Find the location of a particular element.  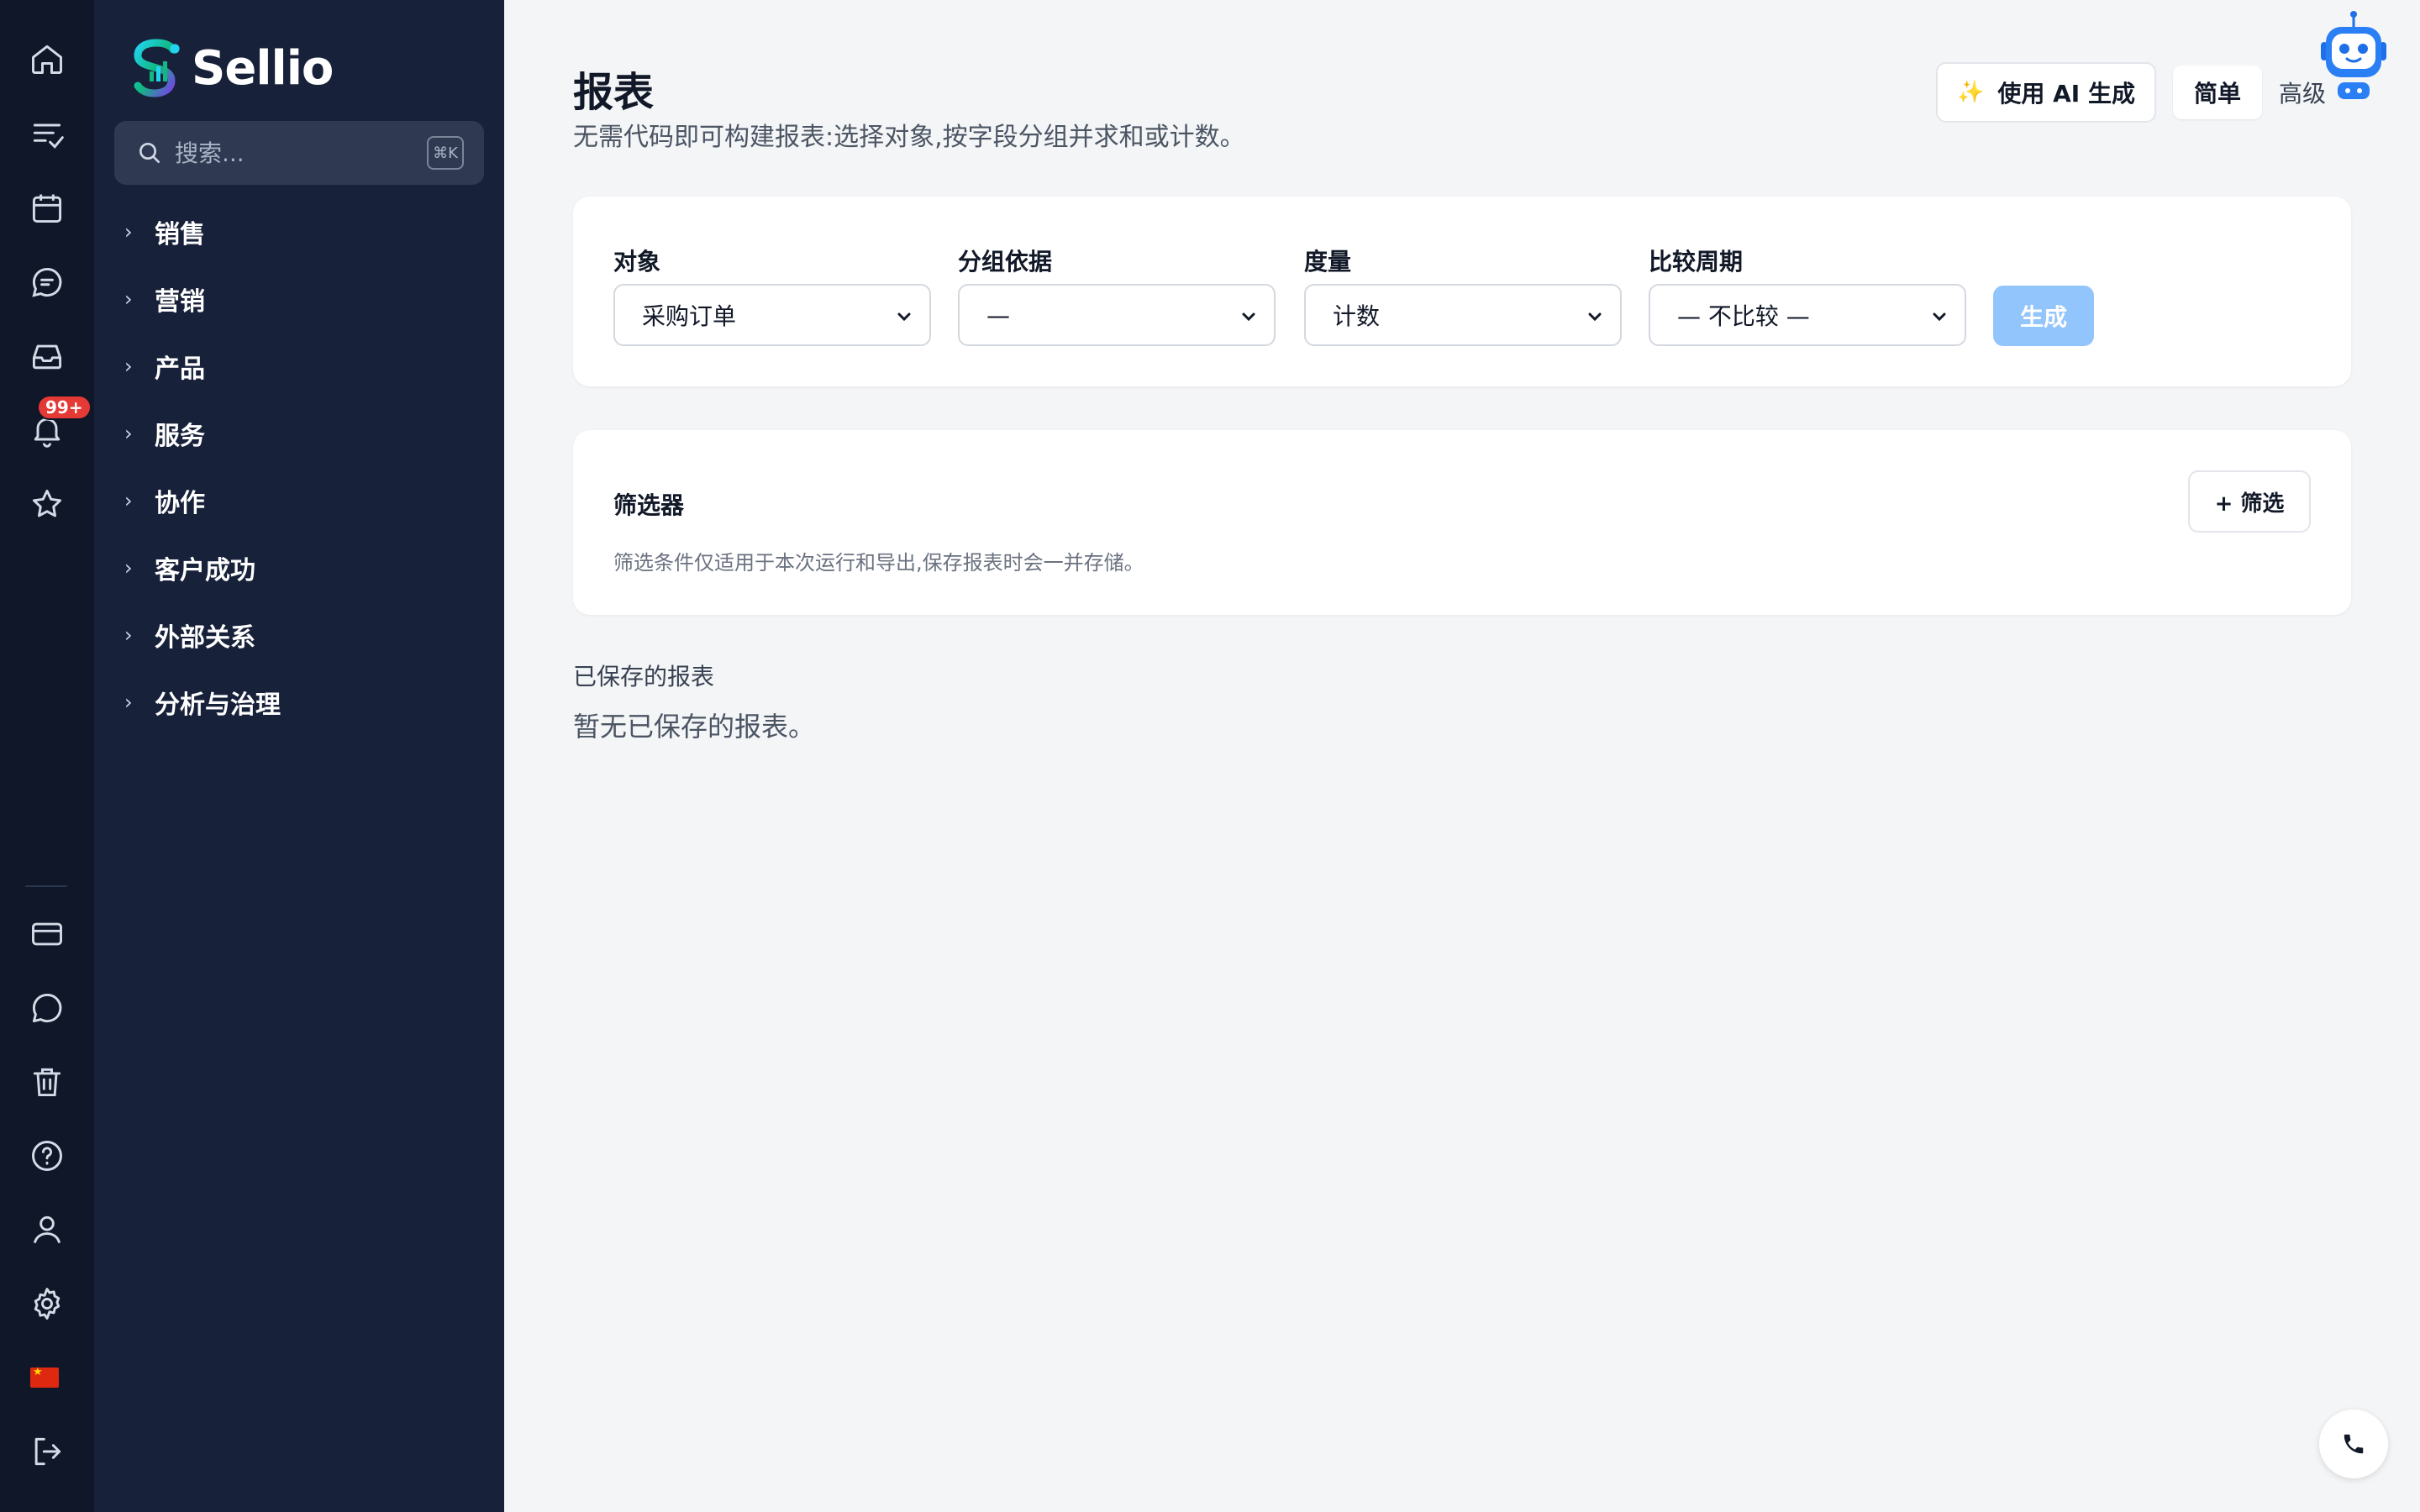

chat-icon is located at coordinates (47, 1008).